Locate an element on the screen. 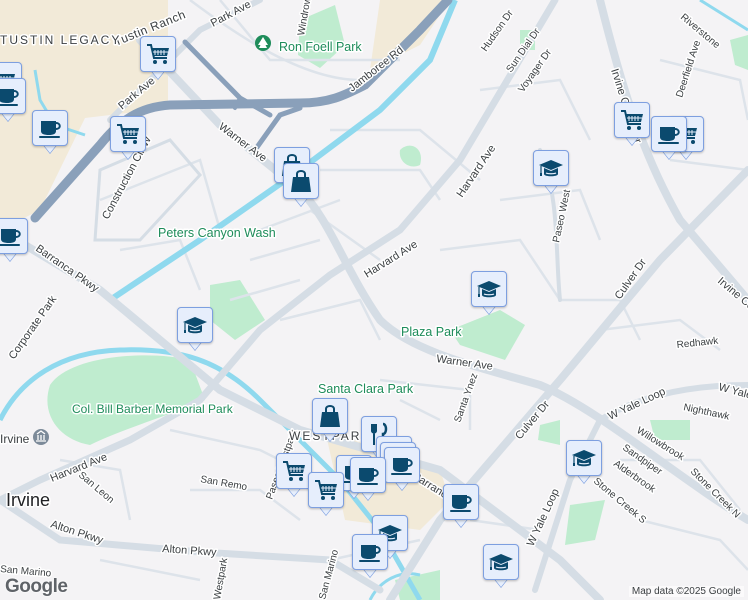  label-westpark: Westpark is located at coordinates (221, 578).